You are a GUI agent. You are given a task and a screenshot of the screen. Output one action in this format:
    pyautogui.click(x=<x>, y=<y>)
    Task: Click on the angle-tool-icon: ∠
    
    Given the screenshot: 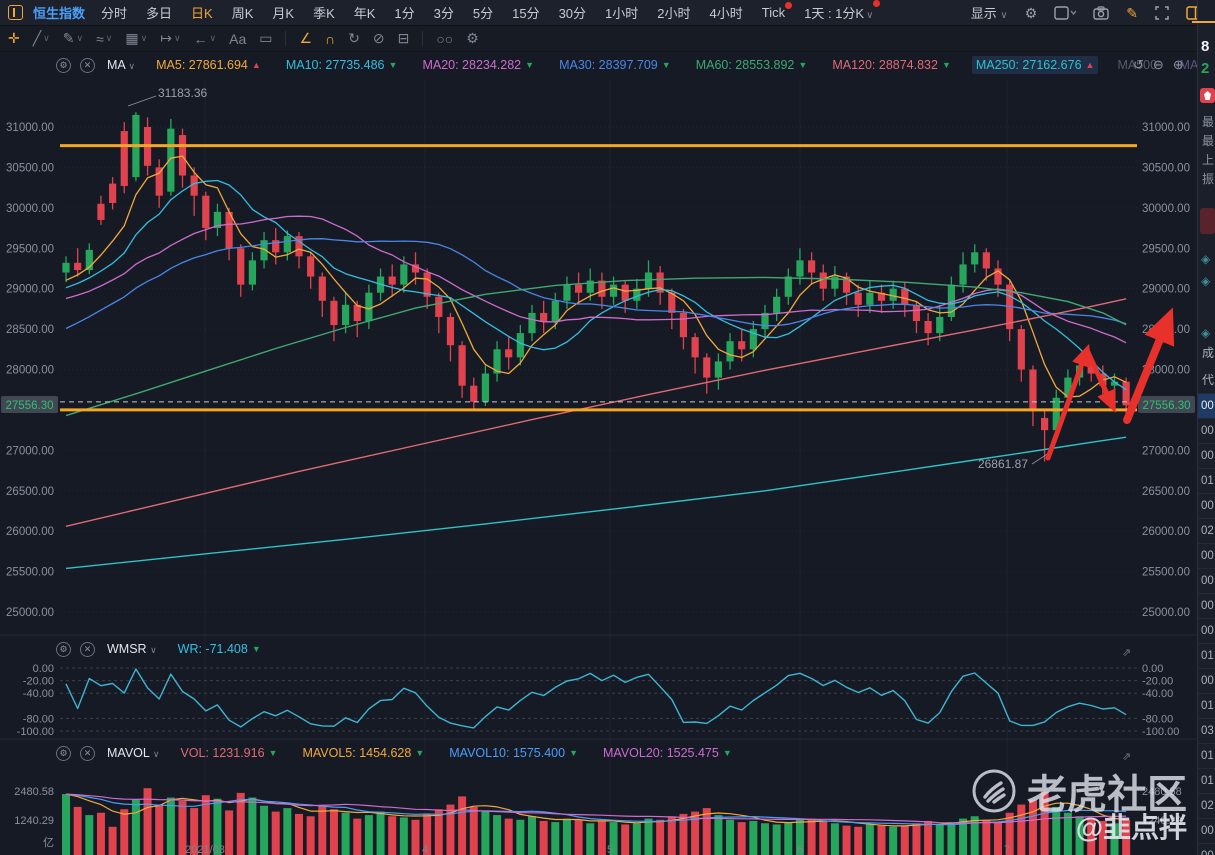 What is the action you would take?
    pyautogui.click(x=305, y=38)
    